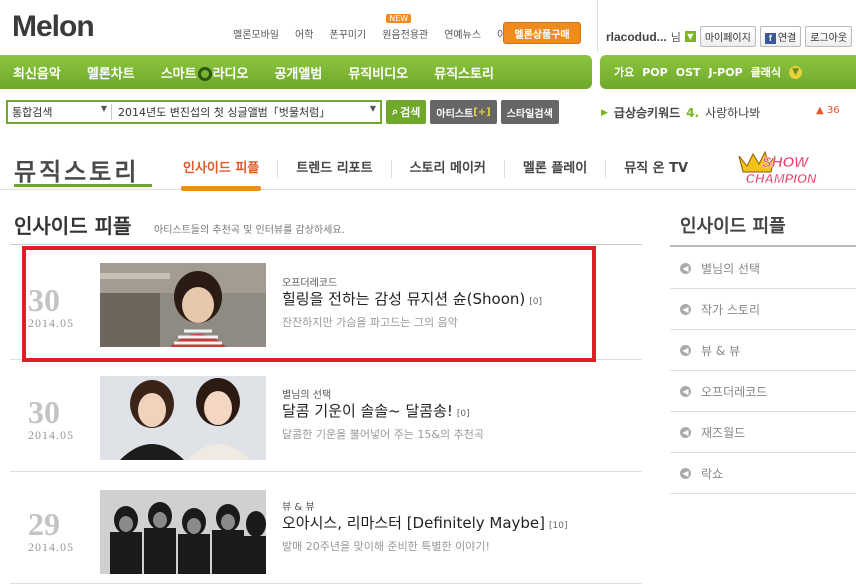  What do you see at coordinates (464, 72) in the screenshot?
I see `nav-item-music-story: 뮤직스토리` at bounding box center [464, 72].